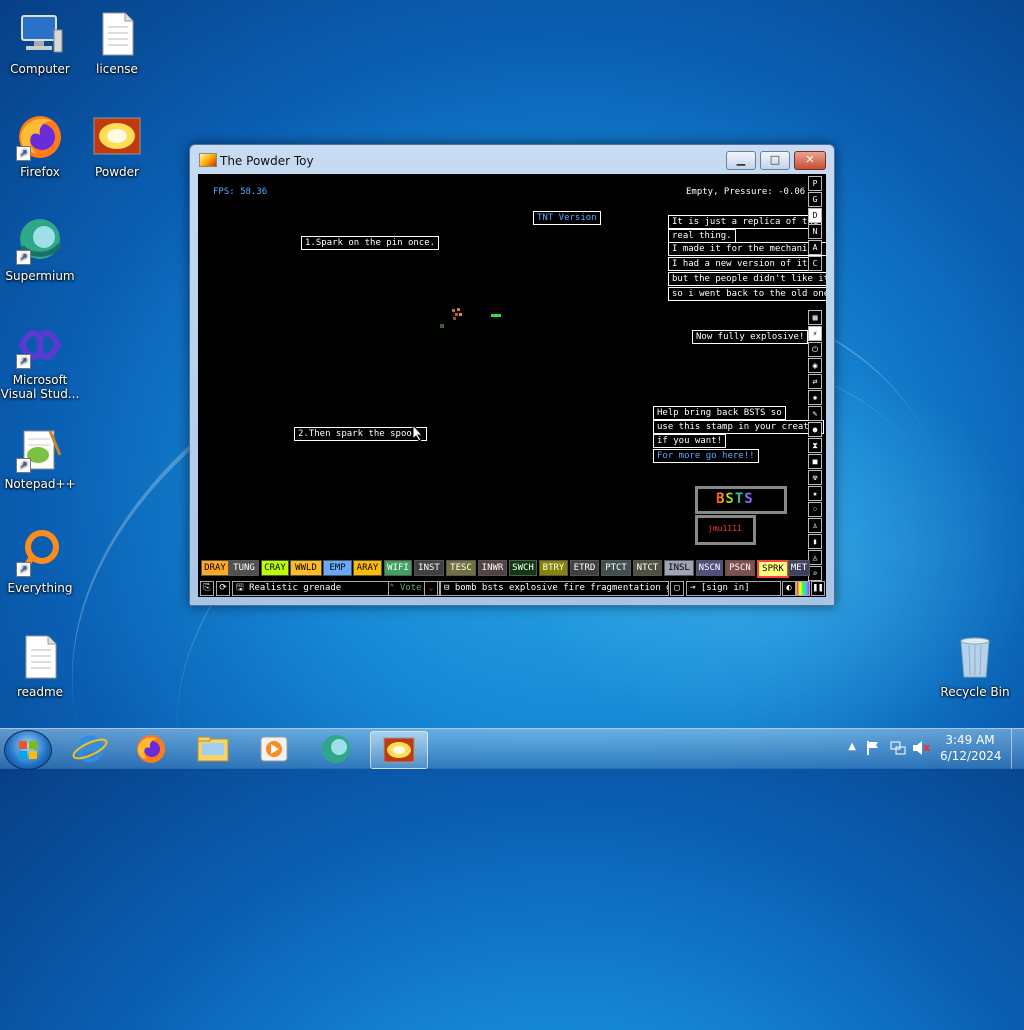 Image resolution: width=1024 pixels, height=1030 pixels. Describe the element at coordinates (733, 588) in the screenshot. I see `sign-in-button: ⊸ [sign in]` at that location.